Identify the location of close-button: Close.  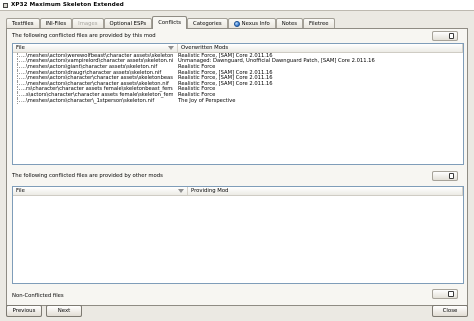
(450, 311).